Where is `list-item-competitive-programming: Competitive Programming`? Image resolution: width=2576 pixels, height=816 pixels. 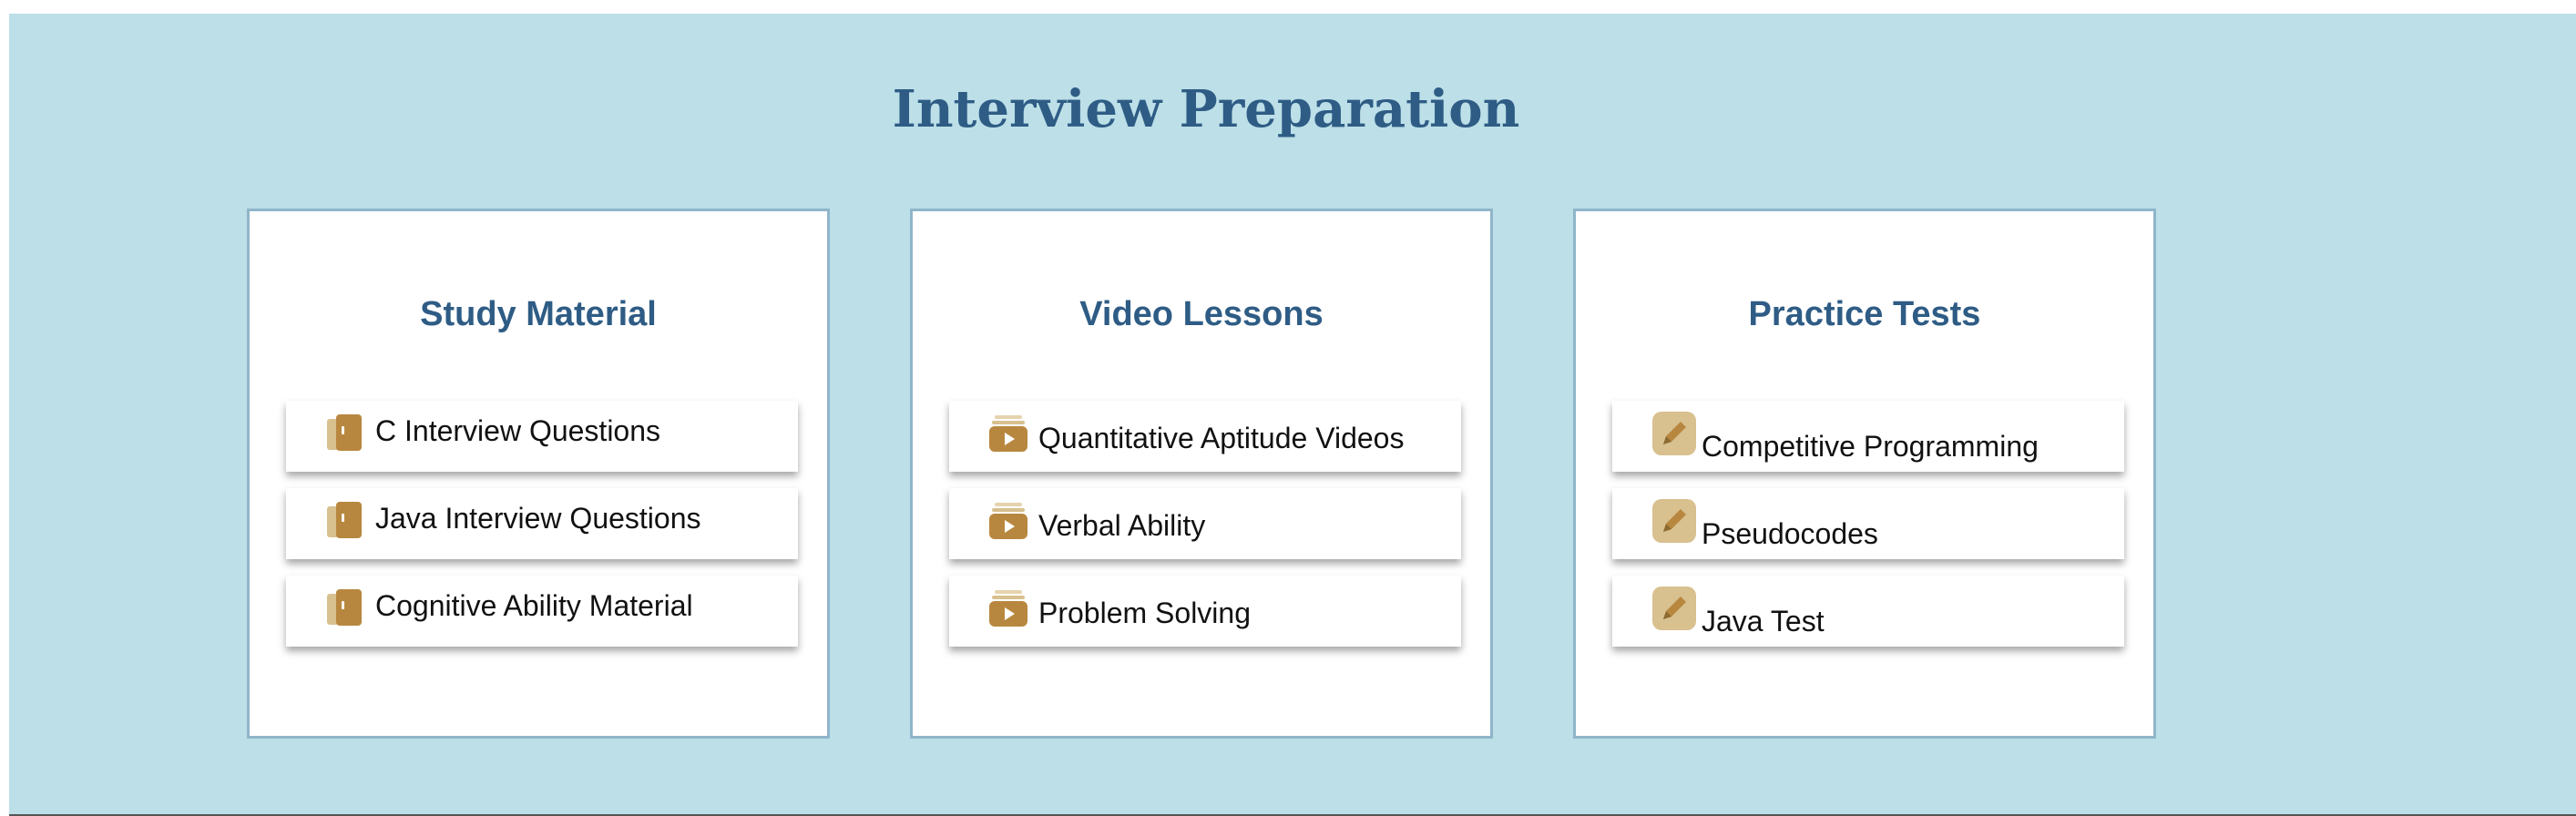
list-item-competitive-programming: Competitive Programming is located at coordinates (1868, 436).